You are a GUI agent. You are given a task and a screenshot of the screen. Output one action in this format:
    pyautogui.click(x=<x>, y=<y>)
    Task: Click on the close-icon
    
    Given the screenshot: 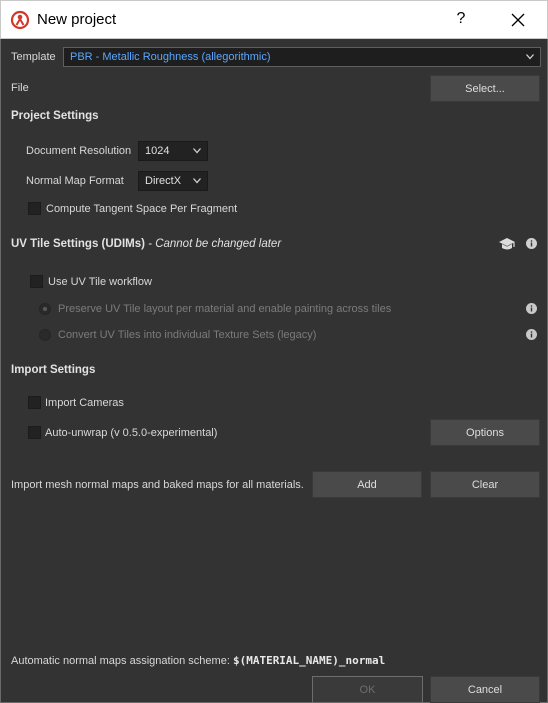 What is the action you would take?
    pyautogui.click(x=518, y=20)
    